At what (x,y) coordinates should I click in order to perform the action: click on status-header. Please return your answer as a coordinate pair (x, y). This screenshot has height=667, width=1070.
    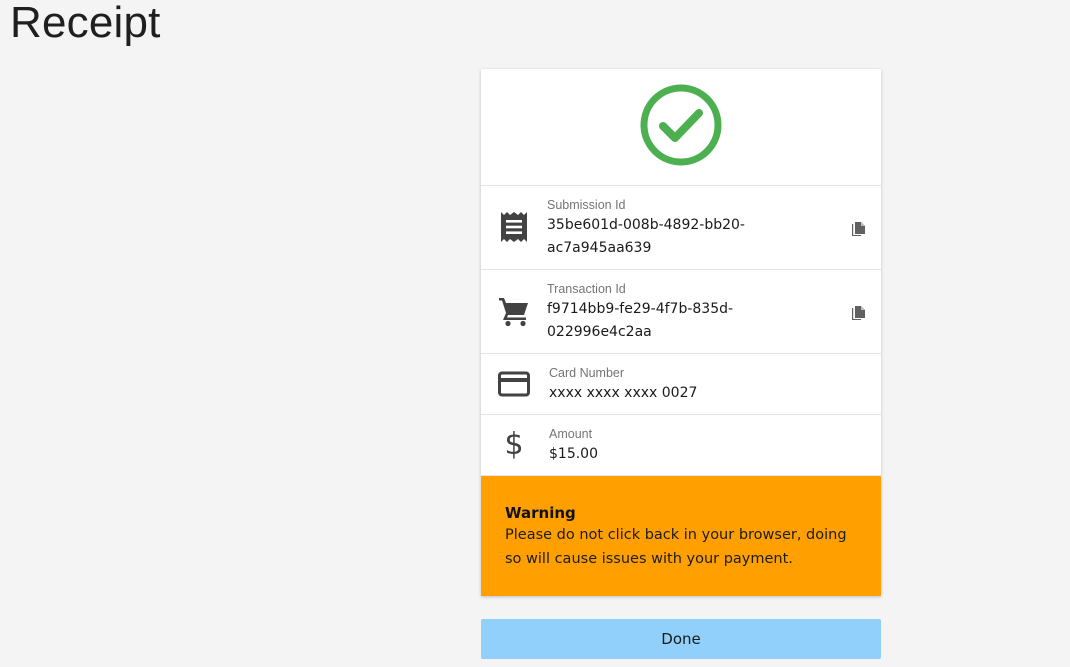
    Looking at the image, I should click on (681, 127).